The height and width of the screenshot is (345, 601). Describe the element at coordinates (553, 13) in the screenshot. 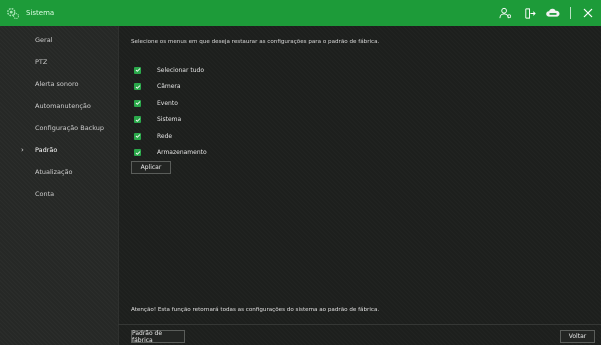

I see `cloud-icon` at that location.